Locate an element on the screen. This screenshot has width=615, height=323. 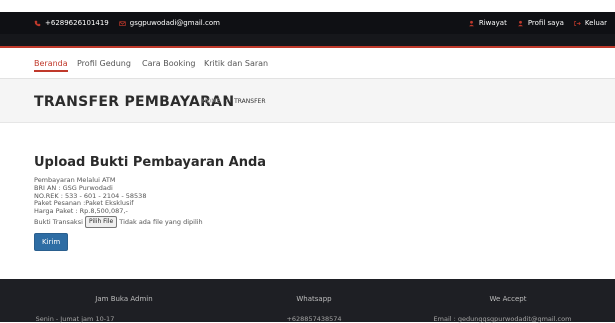
keluar-link: Keluar is located at coordinates (590, 23).